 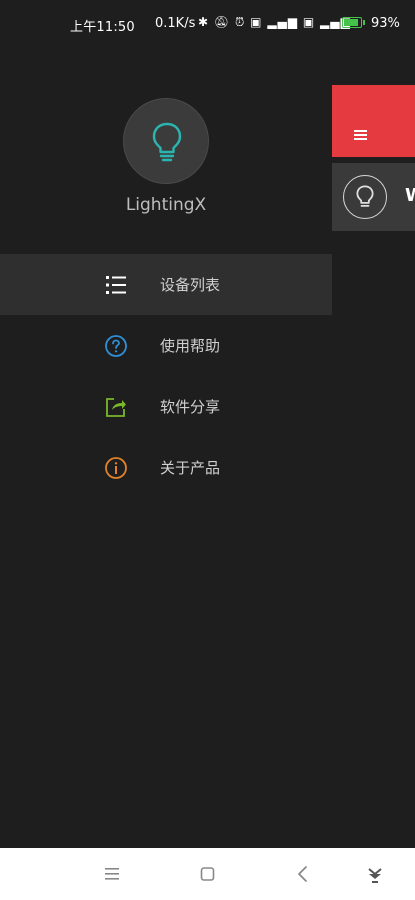 I want to click on menu-item-label: 软件分享, so click(x=190, y=407).